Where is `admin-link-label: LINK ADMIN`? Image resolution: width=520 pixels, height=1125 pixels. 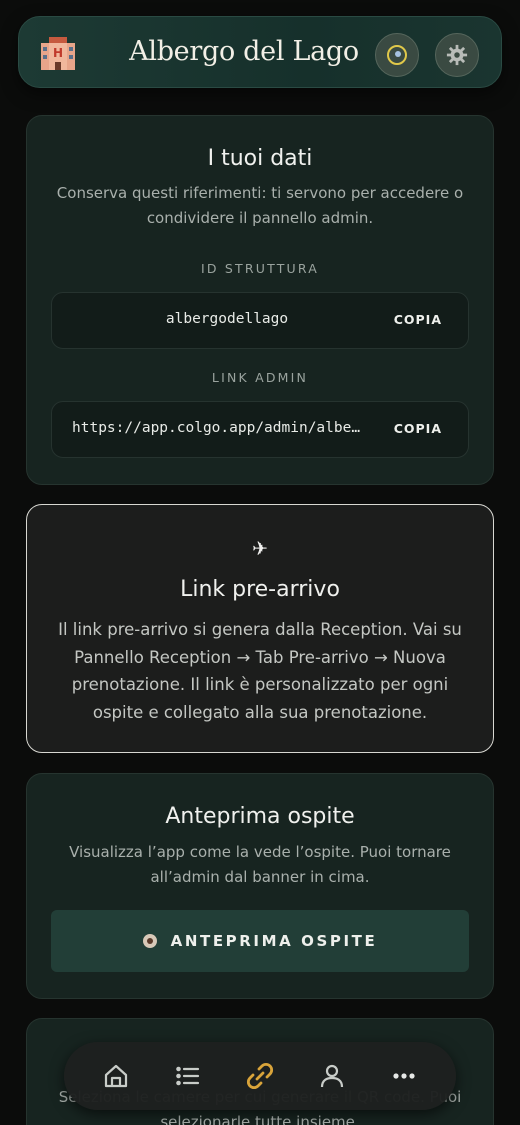
admin-link-label: LINK ADMIN is located at coordinates (260, 377).